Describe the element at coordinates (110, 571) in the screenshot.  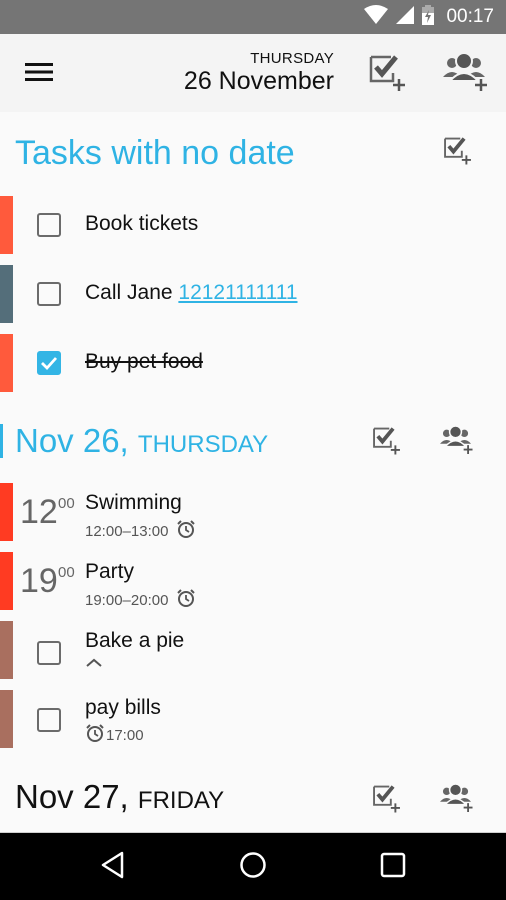
I see `event-title: Party` at that location.